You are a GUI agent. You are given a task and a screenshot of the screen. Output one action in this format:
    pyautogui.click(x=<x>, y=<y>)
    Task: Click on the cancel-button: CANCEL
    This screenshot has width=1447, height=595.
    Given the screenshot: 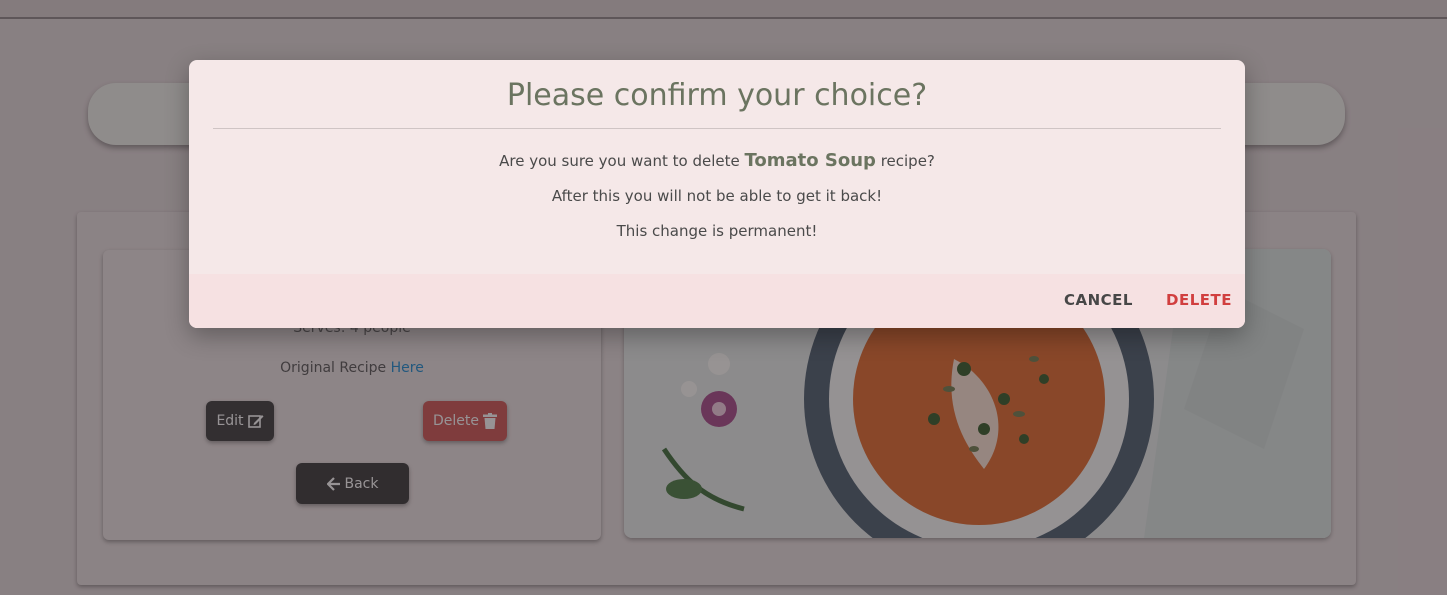 What is the action you would take?
    pyautogui.click(x=1098, y=300)
    